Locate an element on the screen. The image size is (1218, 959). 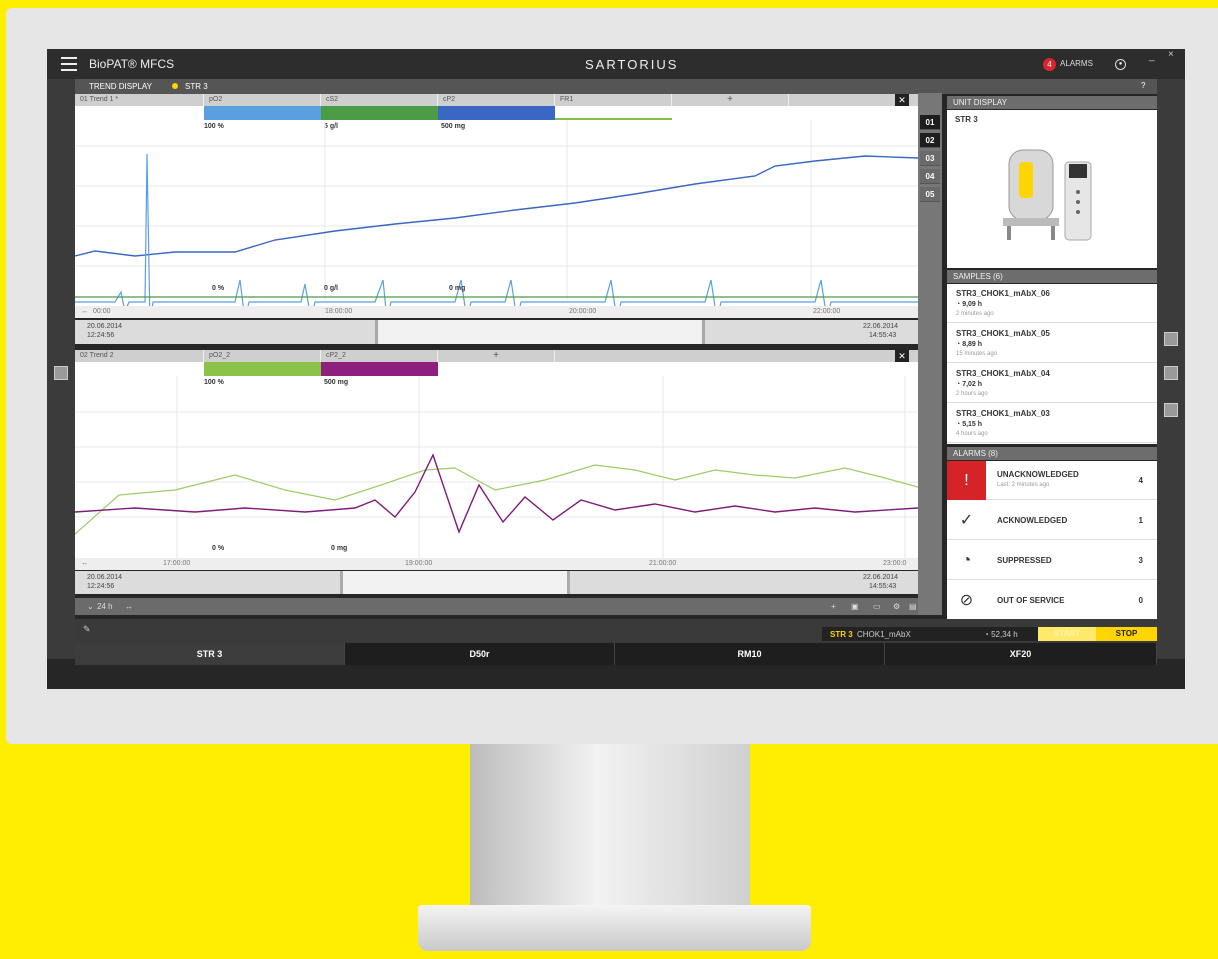
sample-age: 15 minutes ago is located at coordinates (977, 354).